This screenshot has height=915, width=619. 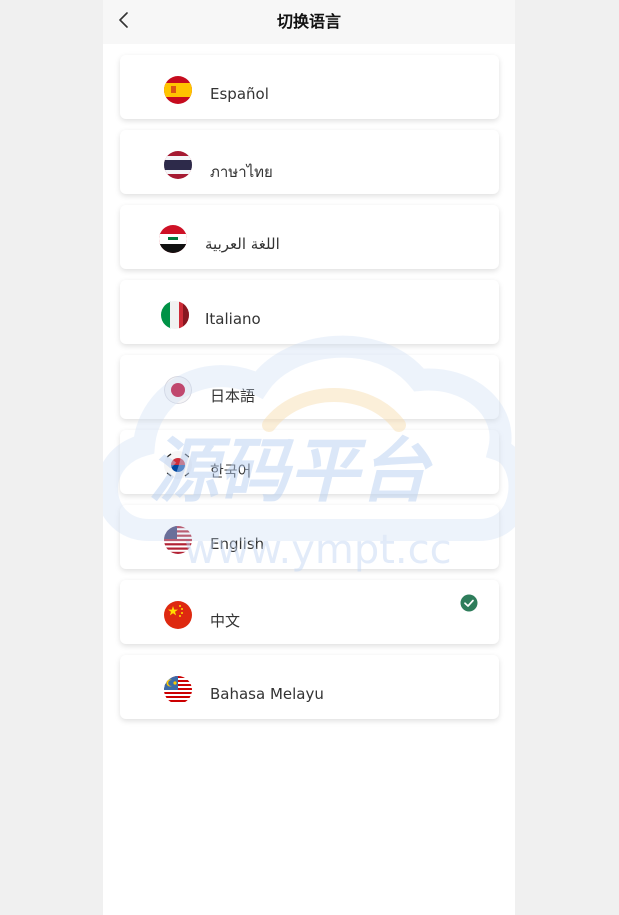 I want to click on language-item-japanese: 日本語, so click(x=309, y=387).